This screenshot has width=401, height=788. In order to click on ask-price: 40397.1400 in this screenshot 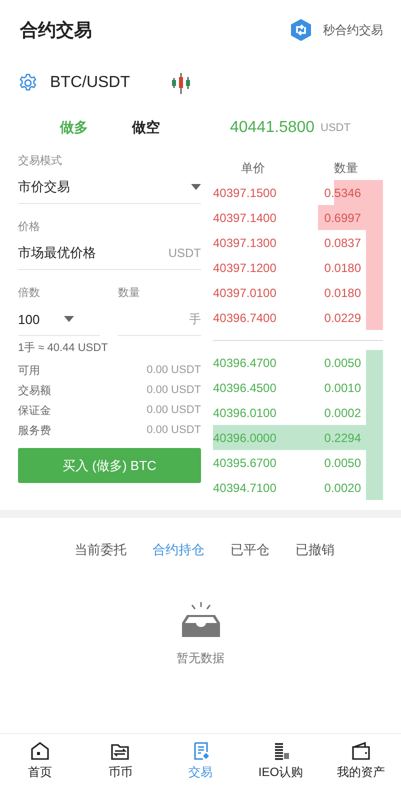, I will do `click(244, 217)`.